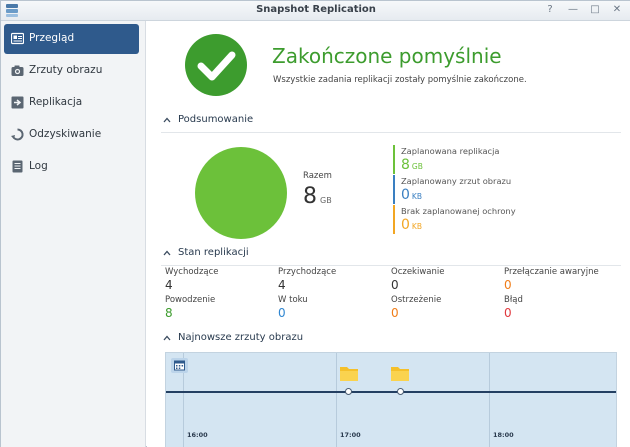 Image resolution: width=630 pixels, height=447 pixels. I want to click on window-title: Snapshot Replication, so click(316, 9).